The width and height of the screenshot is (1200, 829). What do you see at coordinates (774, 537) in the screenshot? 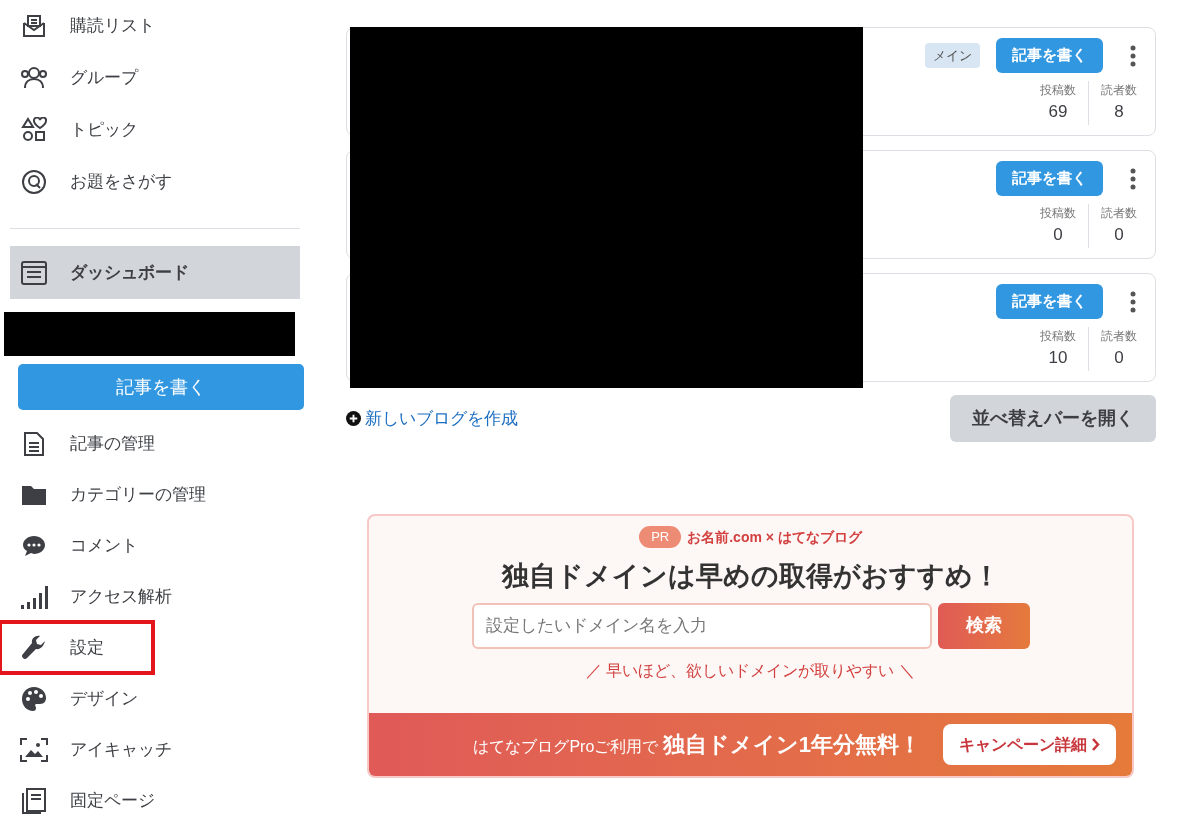
I see `sponsor-text: お名前.com × はてなブログ` at bounding box center [774, 537].